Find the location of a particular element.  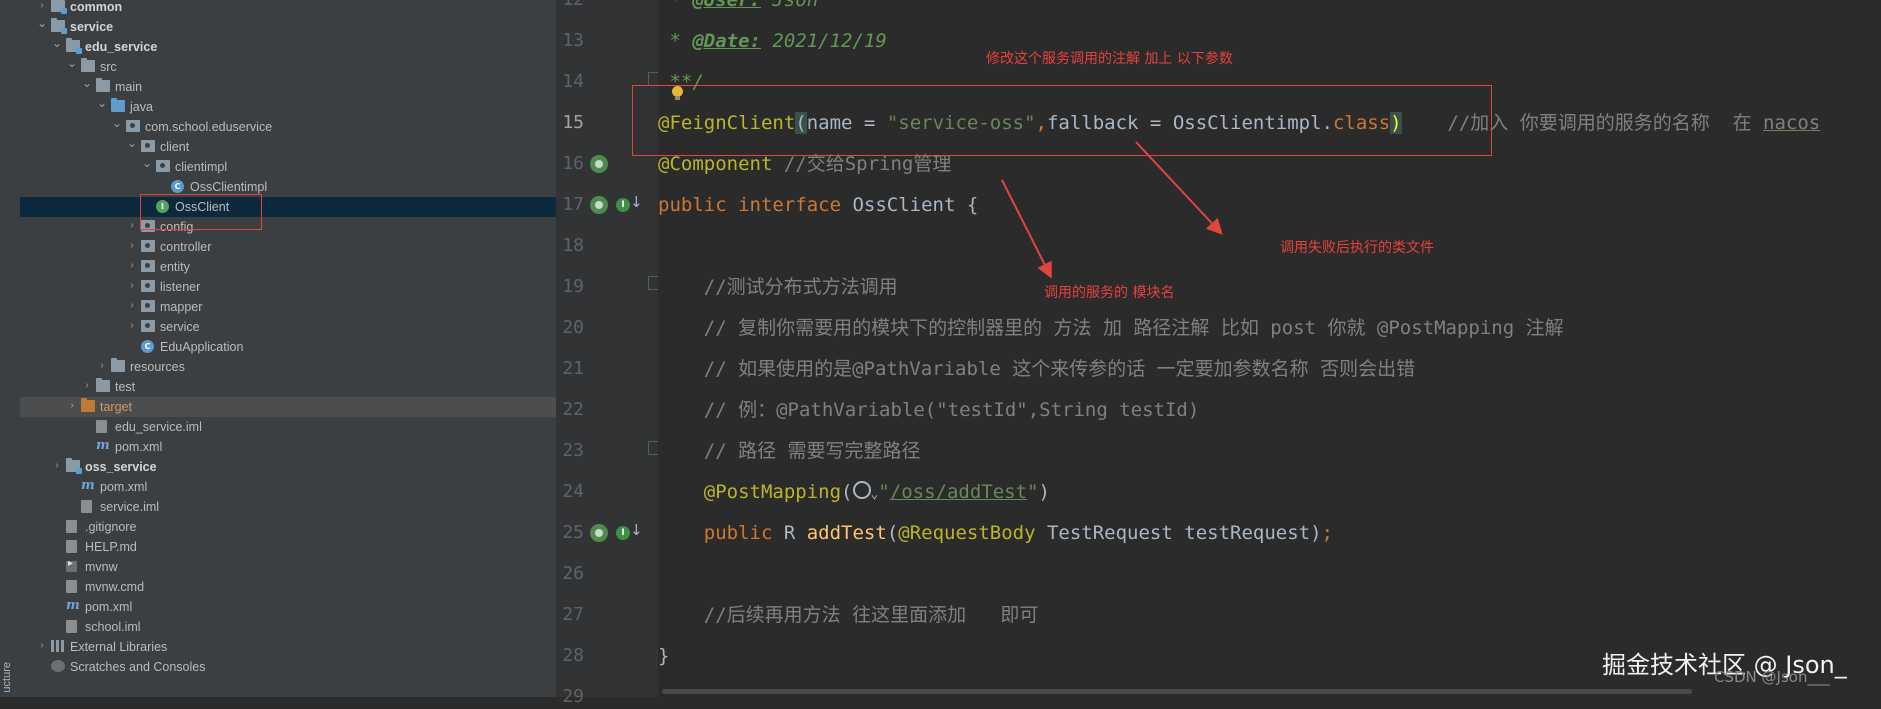

line-number: 18 is located at coordinates (571, 246).